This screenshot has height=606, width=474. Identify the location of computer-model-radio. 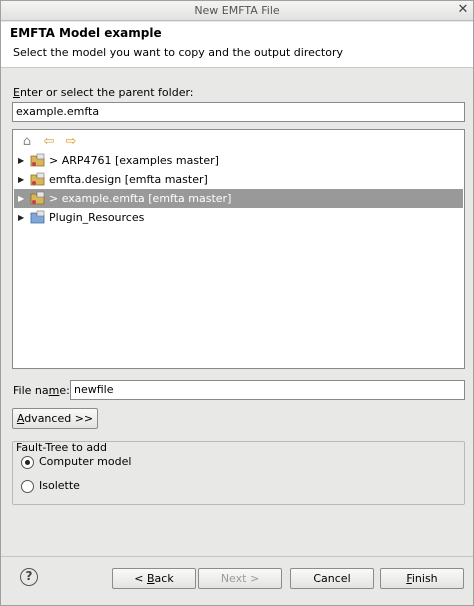
(27, 462).